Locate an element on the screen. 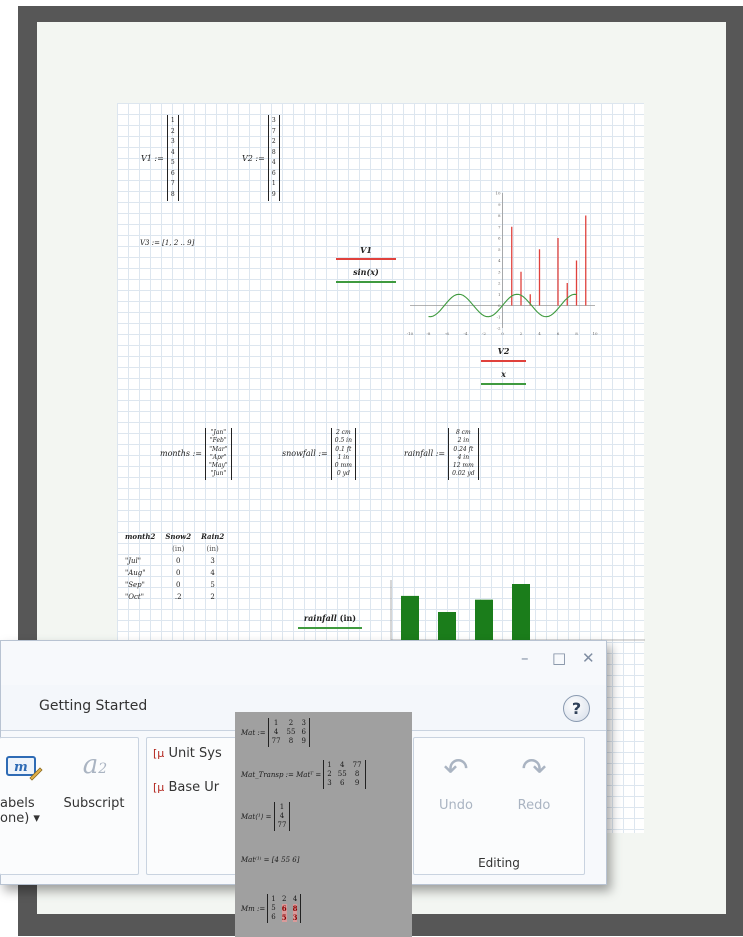 The height and width of the screenshot is (937, 743). y-tick-label: 1 is located at coordinates (499, 294).